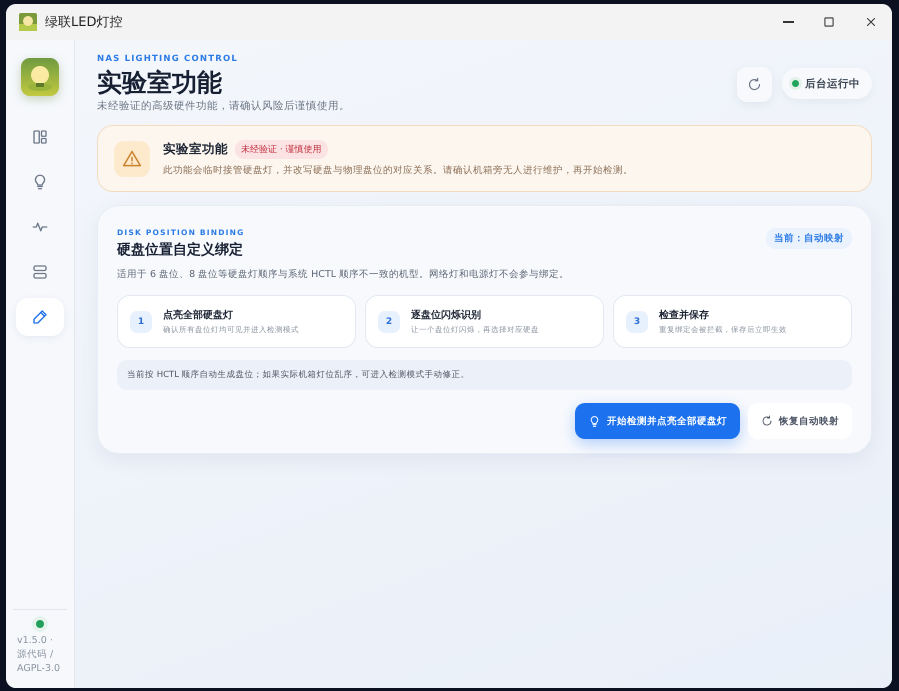 The image size is (899, 691). What do you see at coordinates (832, 83) in the screenshot?
I see `status-label: 后台运行中` at bounding box center [832, 83].